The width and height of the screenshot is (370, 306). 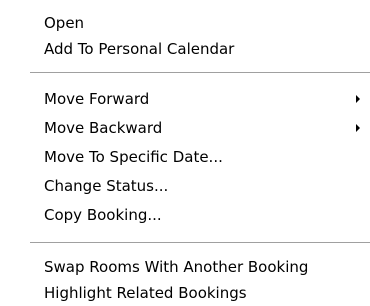 What do you see at coordinates (185, 99) in the screenshot?
I see `menu-item-move-forward: Move Forward` at bounding box center [185, 99].